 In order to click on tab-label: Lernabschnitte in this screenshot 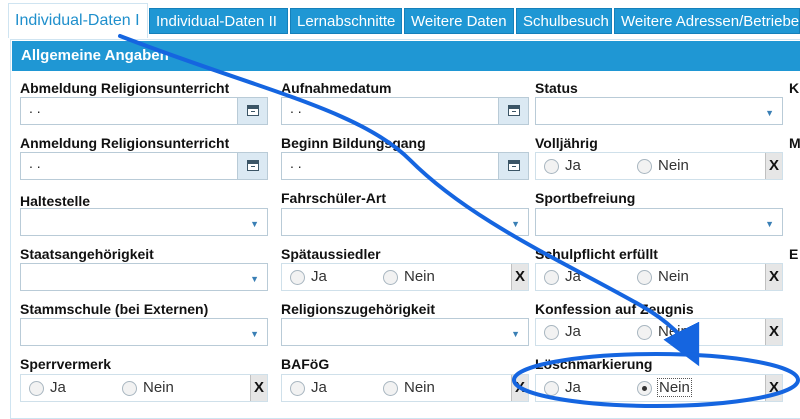, I will do `click(346, 21)`.